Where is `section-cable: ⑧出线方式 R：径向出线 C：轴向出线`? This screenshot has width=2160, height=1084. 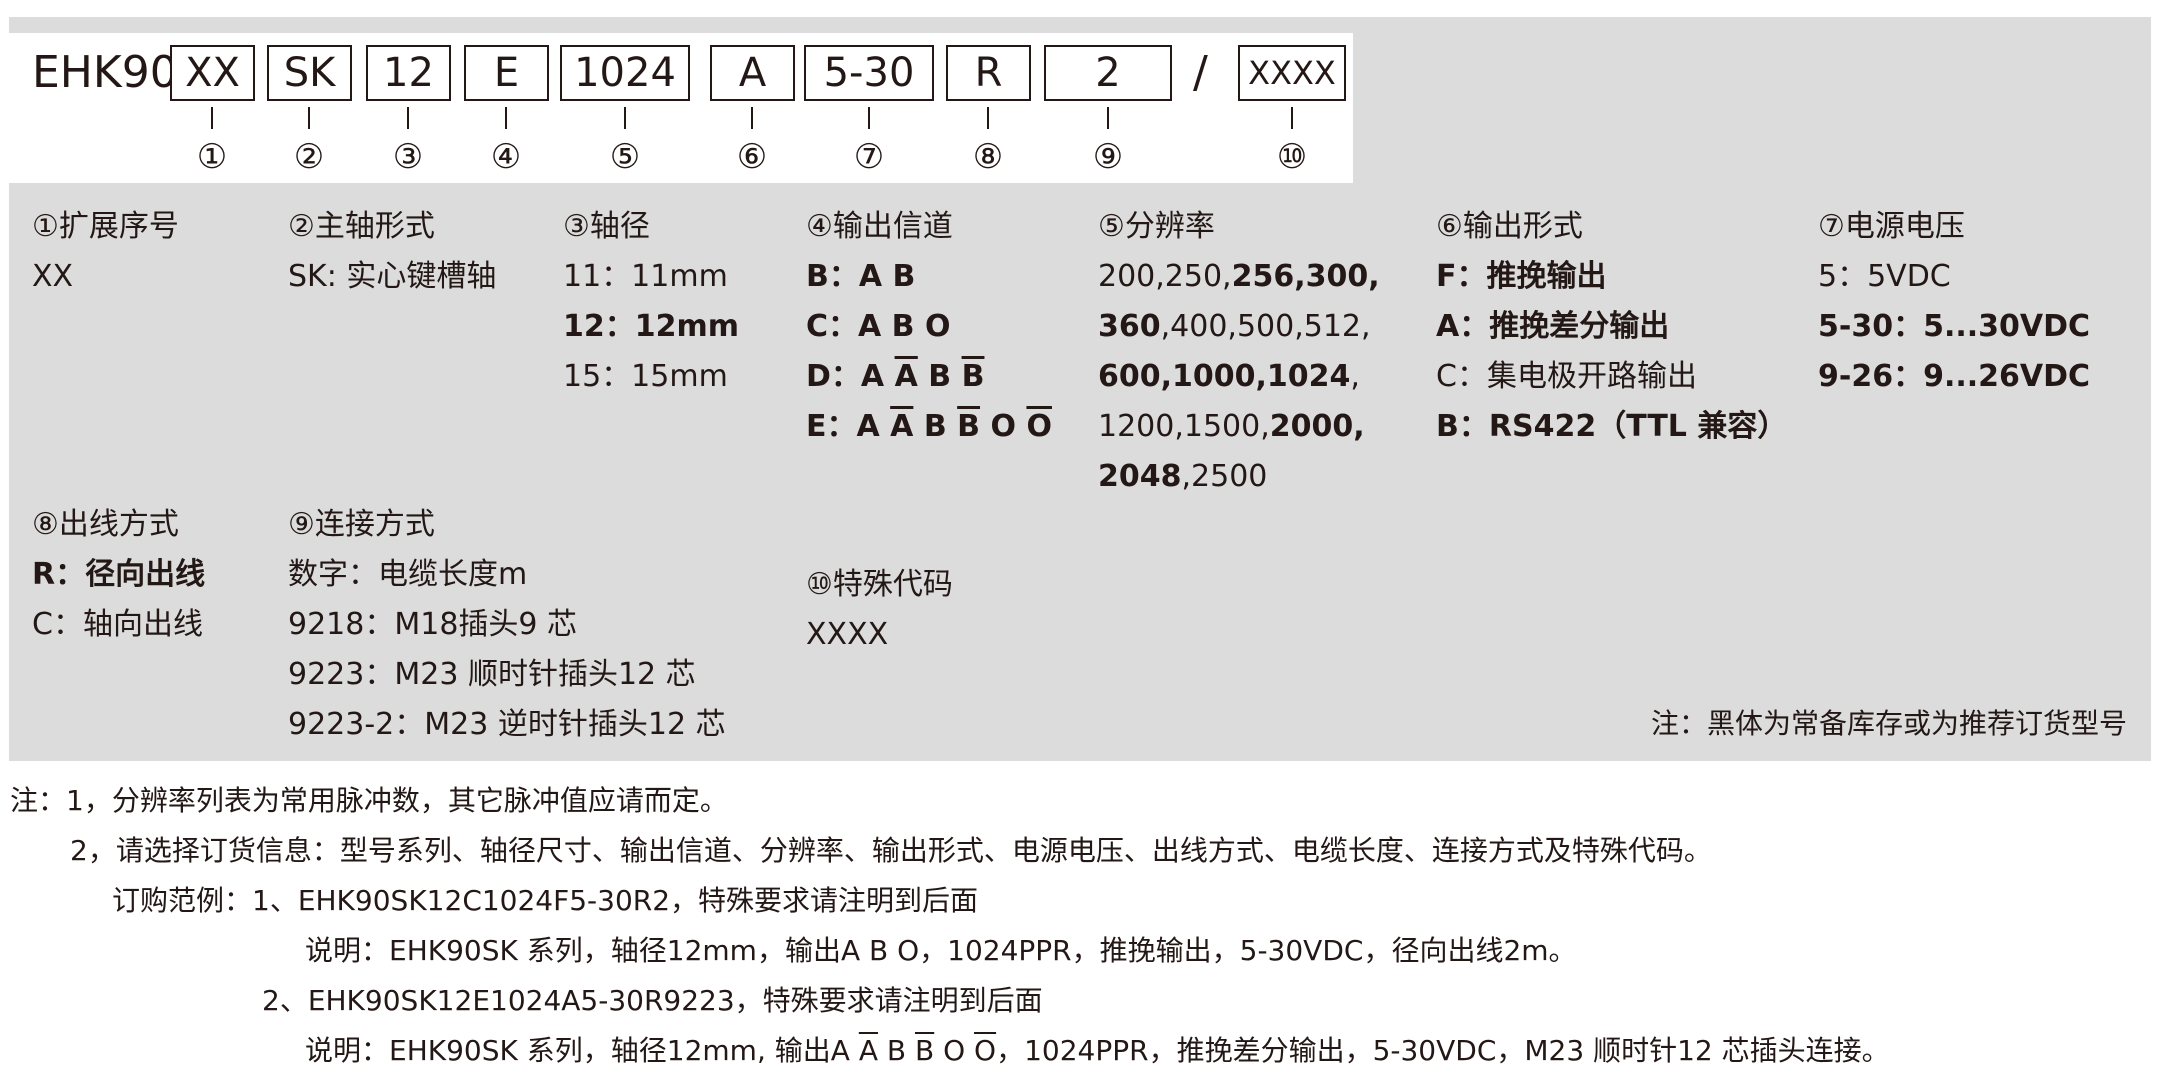
section-cable: ⑧出线方式 R：径向出线 C：轴向出线 is located at coordinates (118, 575).